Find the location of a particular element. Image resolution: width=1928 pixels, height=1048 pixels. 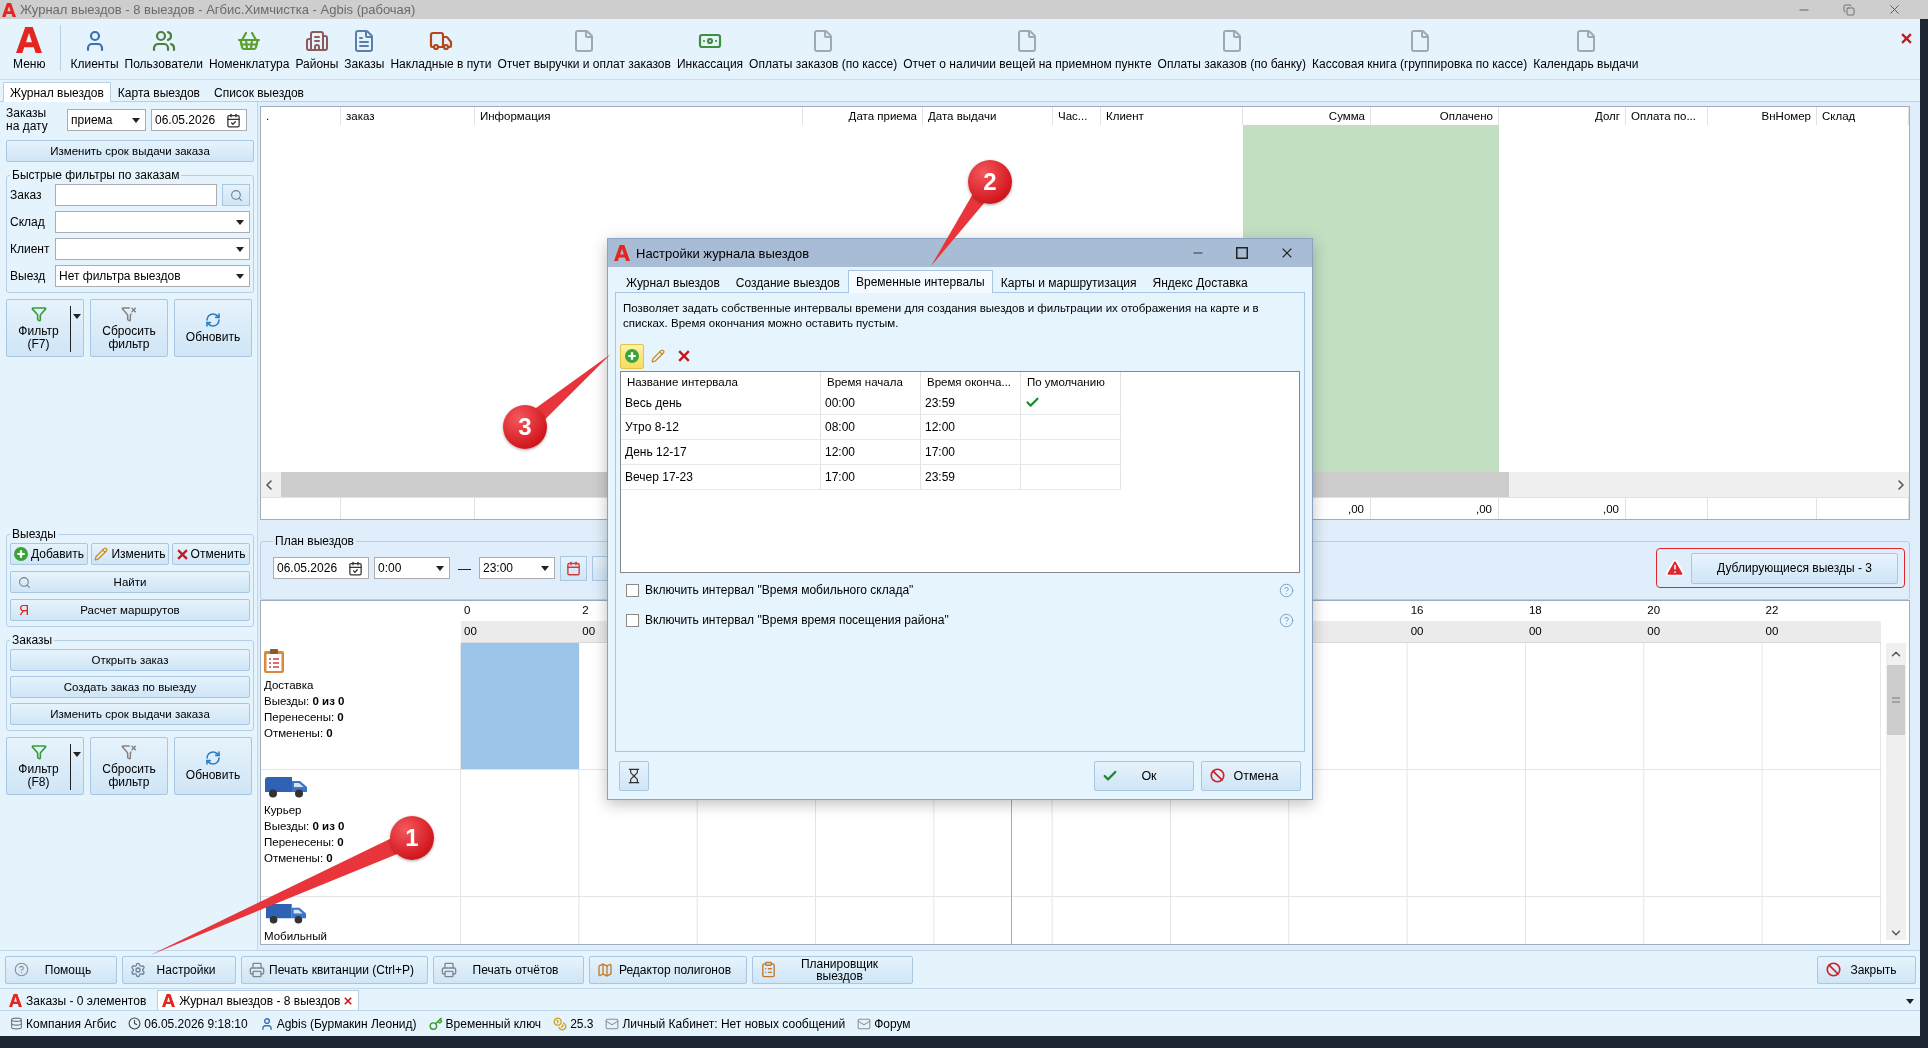

input-field is located at coordinates (136, 195).